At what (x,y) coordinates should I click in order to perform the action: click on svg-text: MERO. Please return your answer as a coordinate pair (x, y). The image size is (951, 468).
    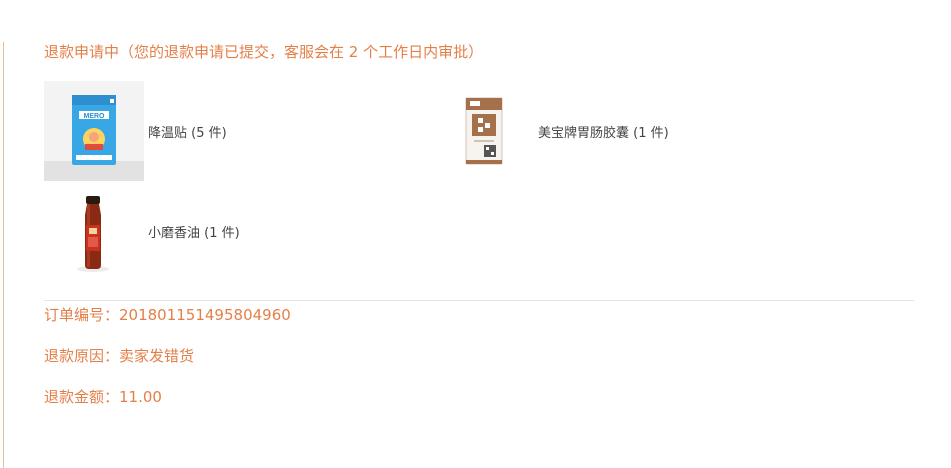
    Looking at the image, I should click on (95, 116).